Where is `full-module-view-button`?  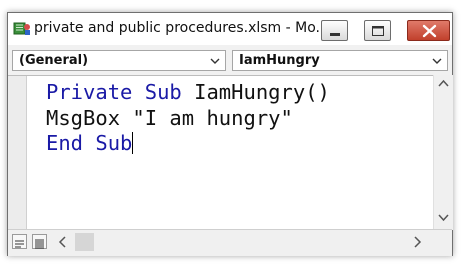
full-module-view-button is located at coordinates (39, 241).